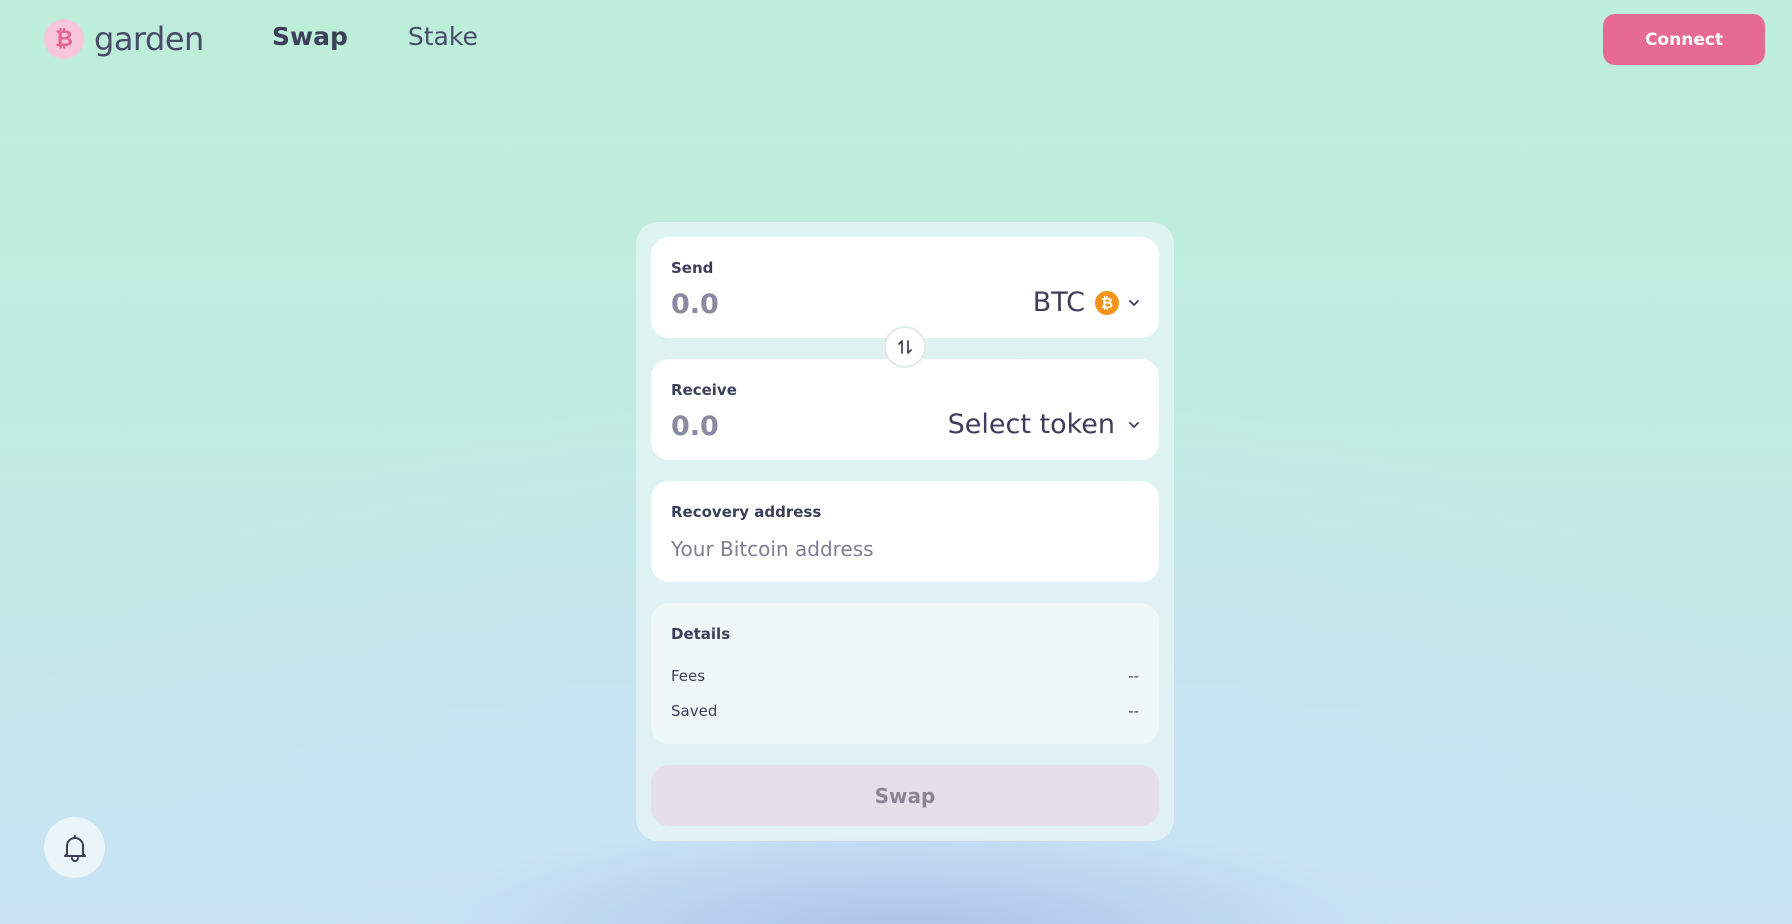  Describe the element at coordinates (905, 287) in the screenshot. I see `send-panel: Send 0.0 BTC ₿` at that location.